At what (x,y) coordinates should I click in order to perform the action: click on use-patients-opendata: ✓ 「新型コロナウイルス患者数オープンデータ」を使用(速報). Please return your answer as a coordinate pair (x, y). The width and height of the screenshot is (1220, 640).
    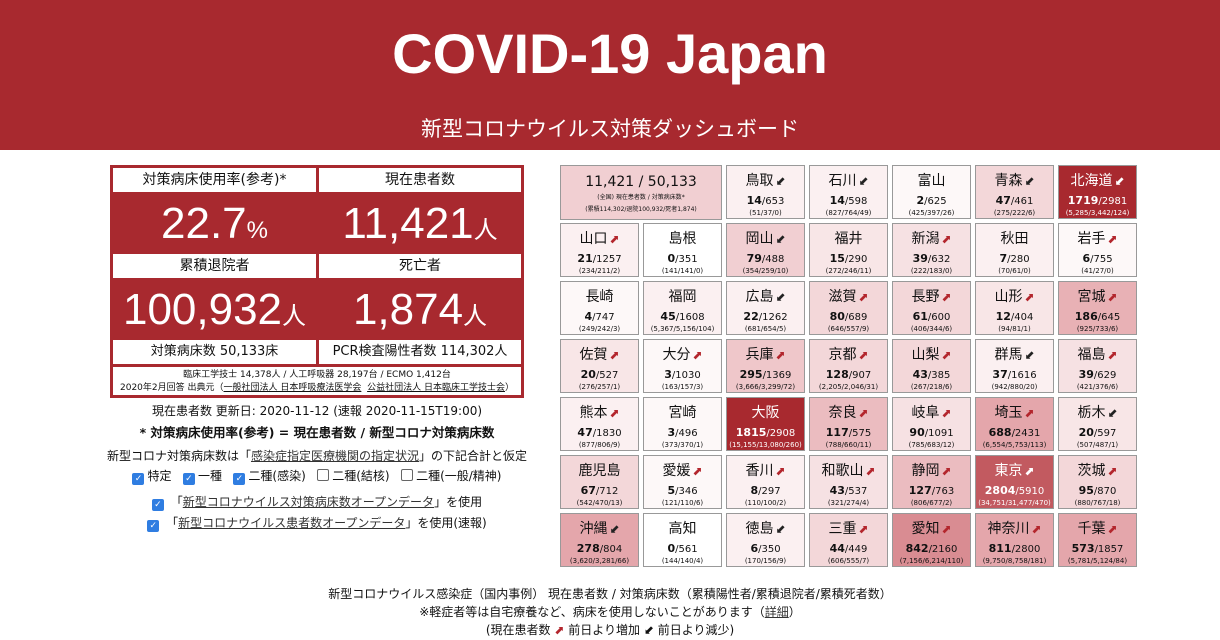
    Looking at the image, I should click on (317, 523).